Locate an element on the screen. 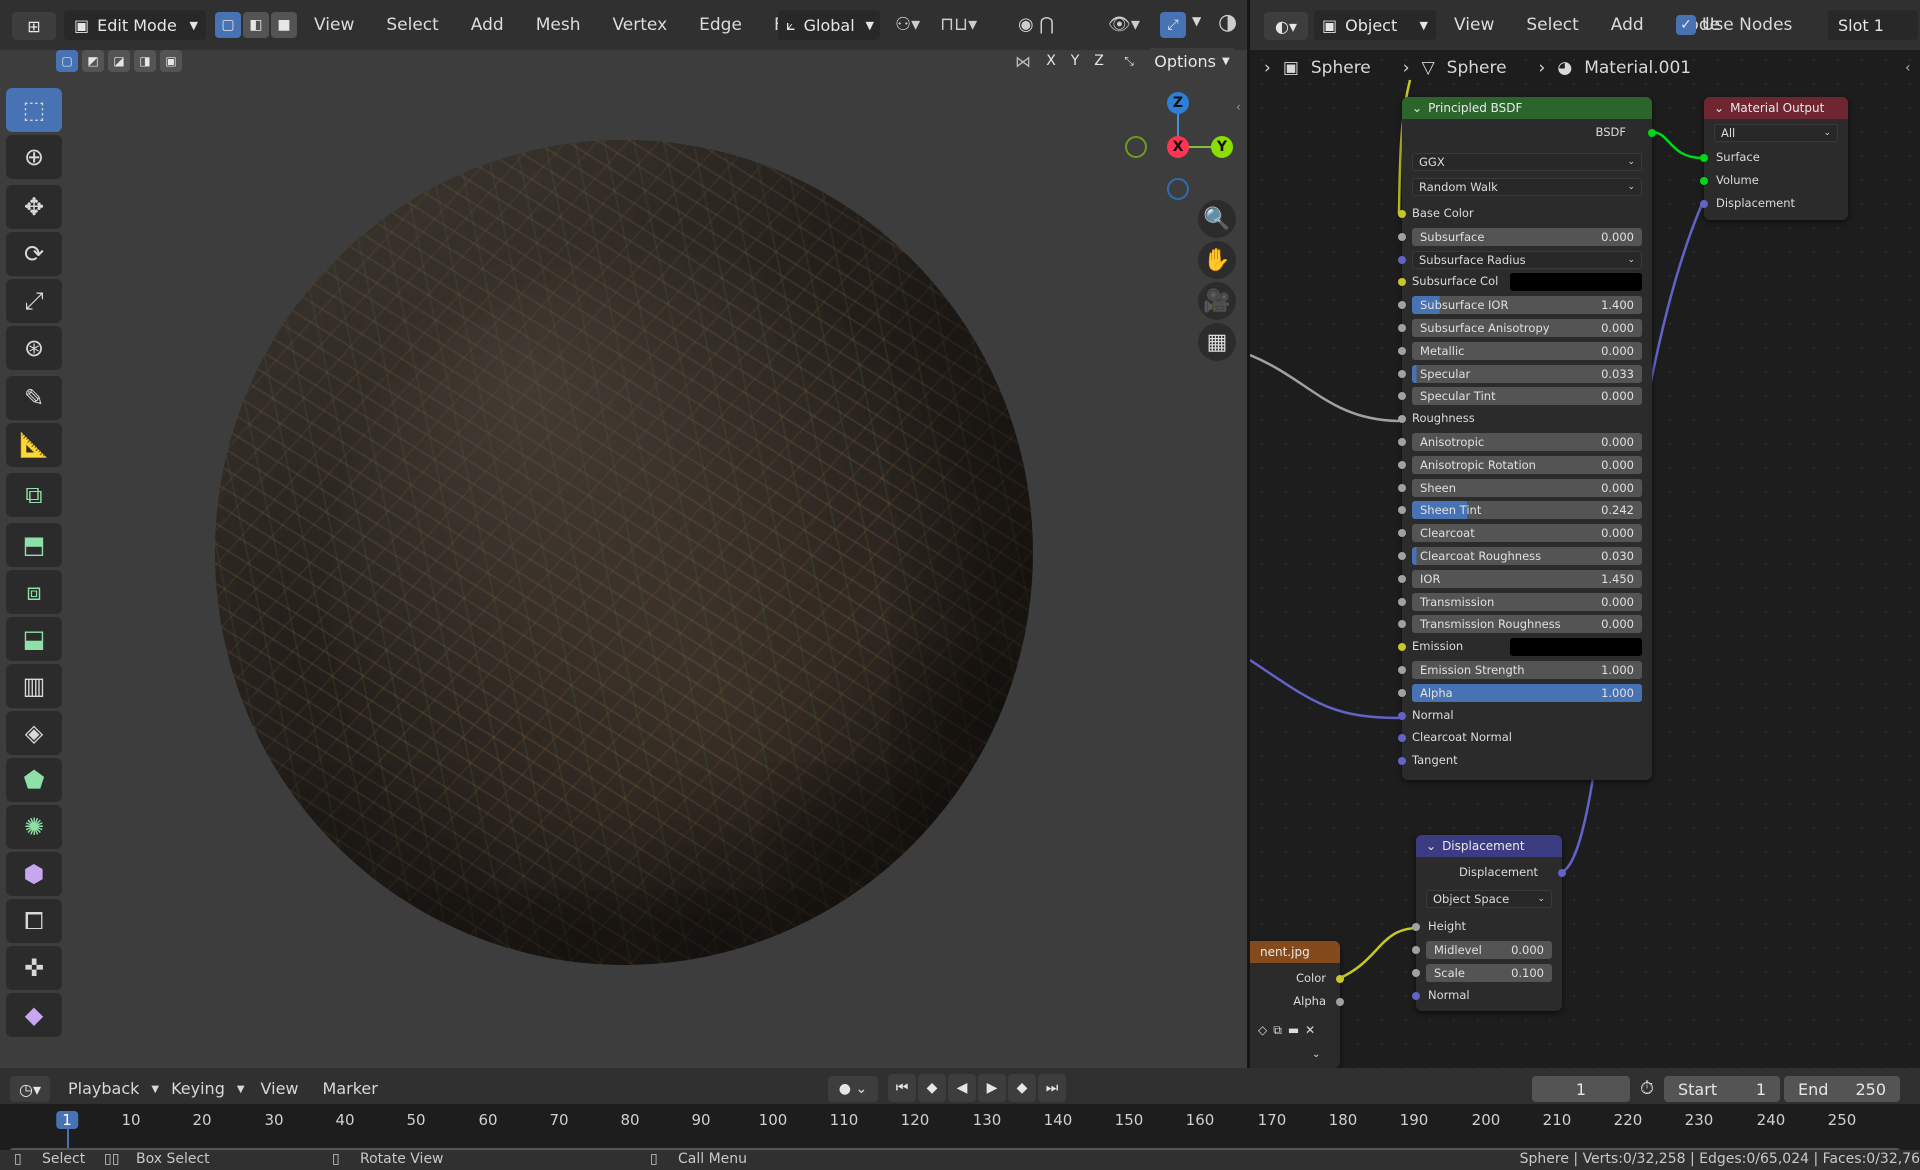 The image size is (1920, 1170). play-reverse-icon: ◀ is located at coordinates (962, 1088).